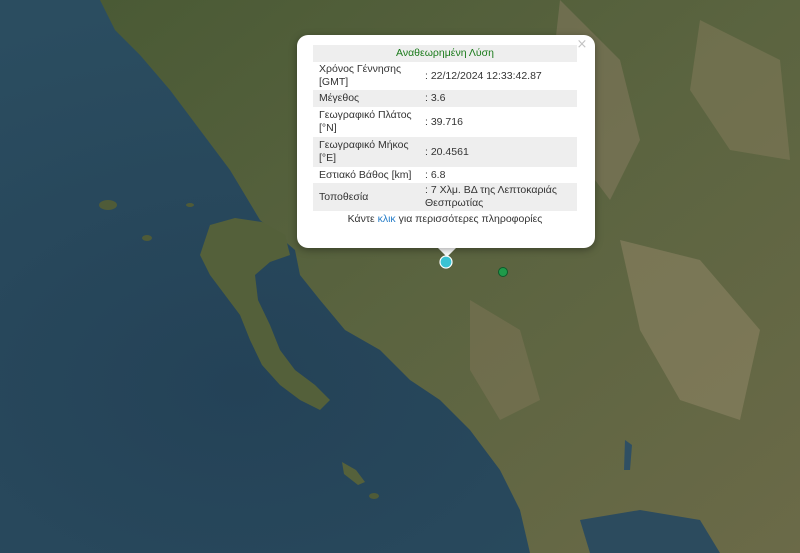 The image size is (800, 553). Describe the element at coordinates (447, 252) in the screenshot. I see `popup-tip` at that location.